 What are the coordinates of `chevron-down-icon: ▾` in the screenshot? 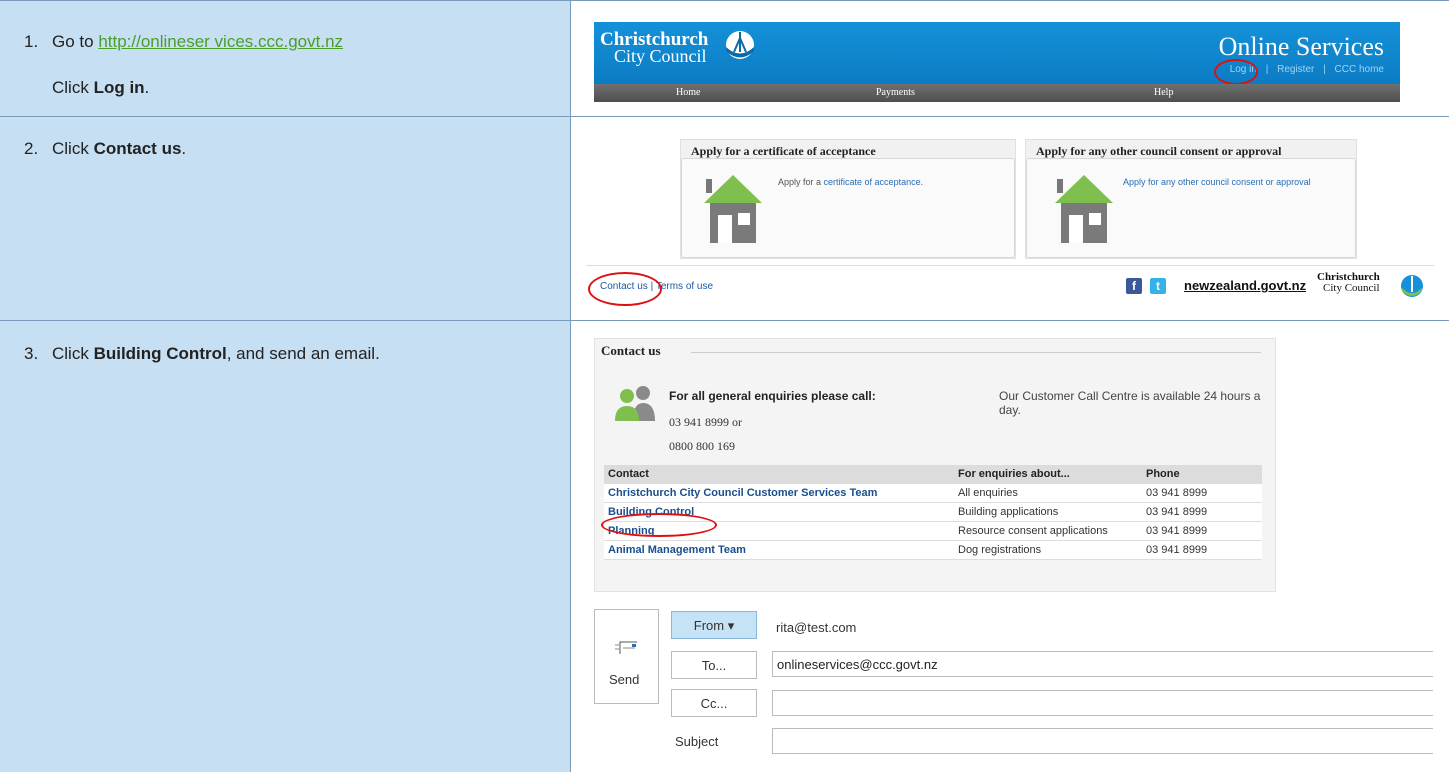 It's located at (731, 625).